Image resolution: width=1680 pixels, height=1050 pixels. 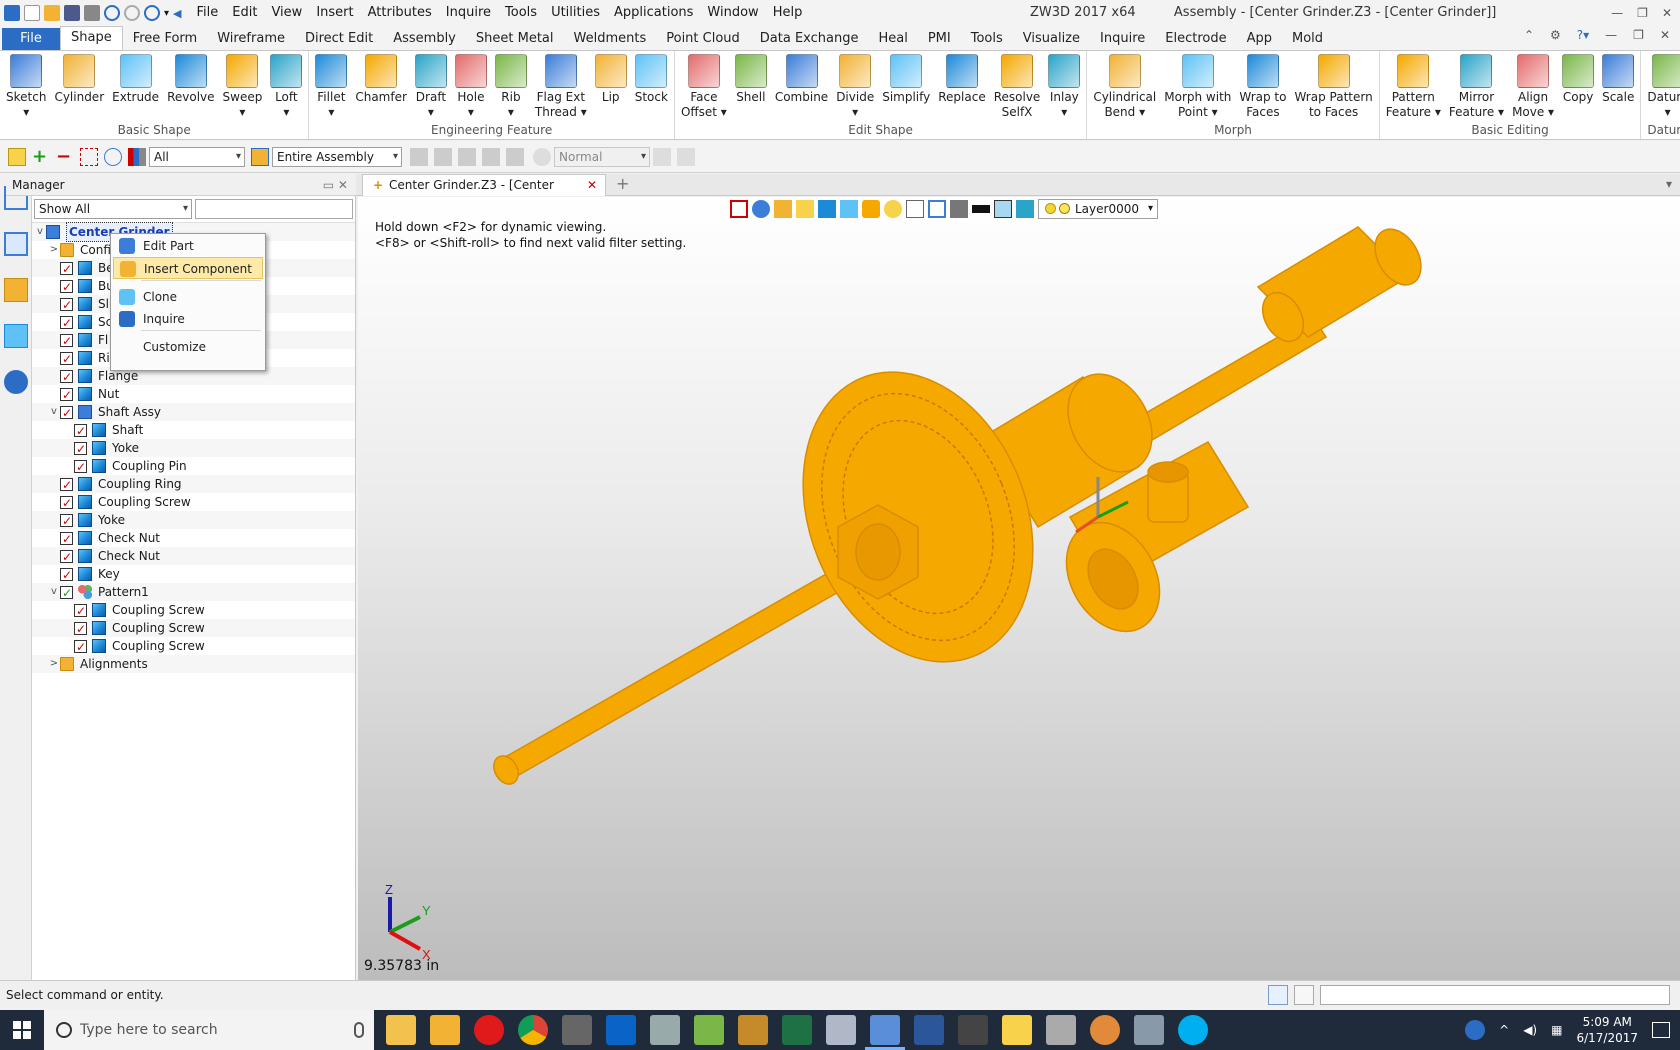 I want to click on volume-icon: ◀), so click(x=1530, y=1030).